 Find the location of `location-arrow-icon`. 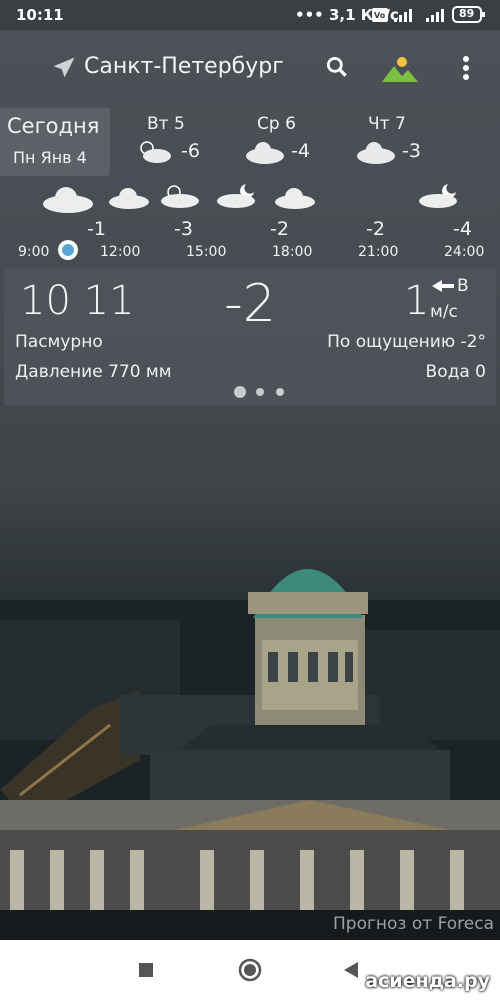

location-arrow-icon is located at coordinates (64, 68).